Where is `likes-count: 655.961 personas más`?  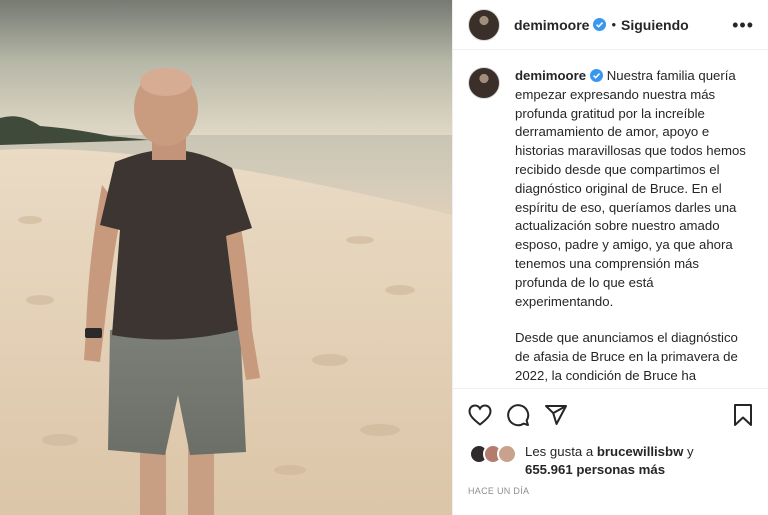 likes-count: 655.961 personas más is located at coordinates (595, 469).